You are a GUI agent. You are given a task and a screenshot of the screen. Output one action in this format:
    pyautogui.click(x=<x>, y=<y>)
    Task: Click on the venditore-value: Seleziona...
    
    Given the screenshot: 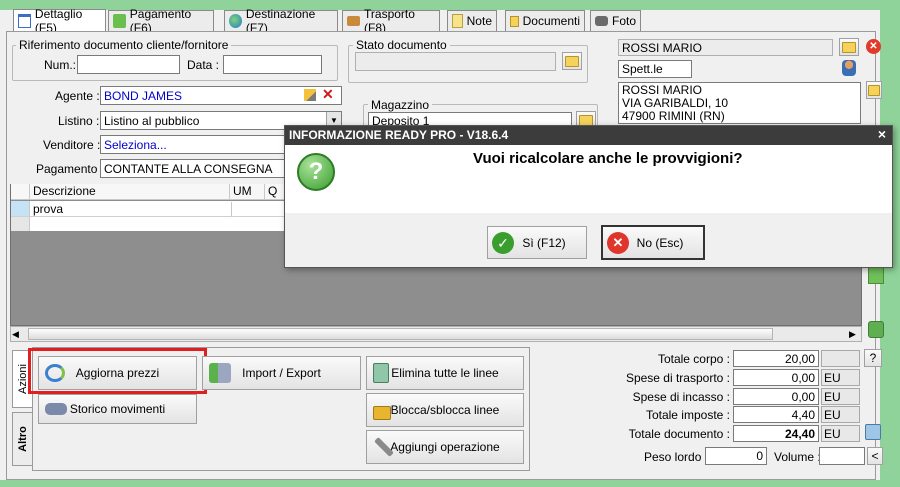 What is the action you would take?
    pyautogui.click(x=135, y=145)
    